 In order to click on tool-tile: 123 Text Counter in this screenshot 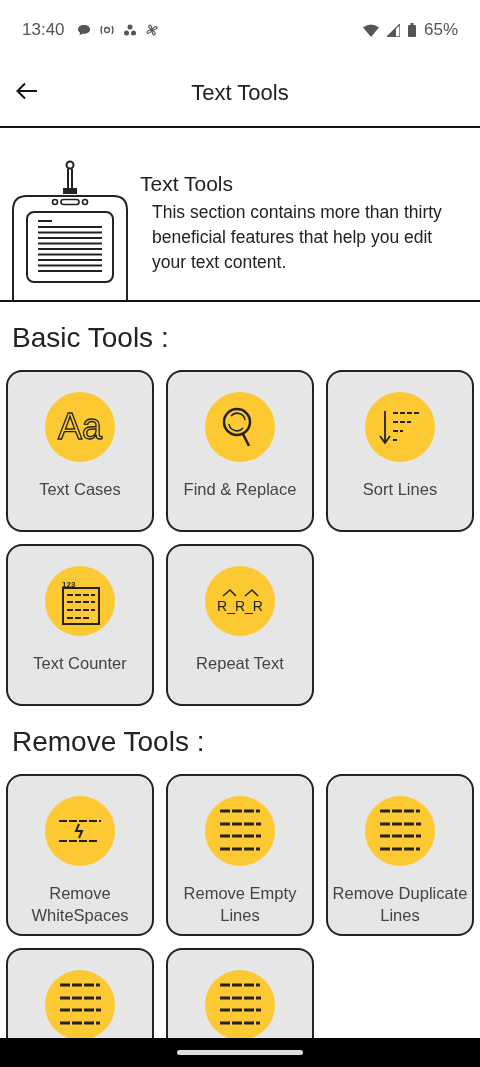, I will do `click(80, 625)`.